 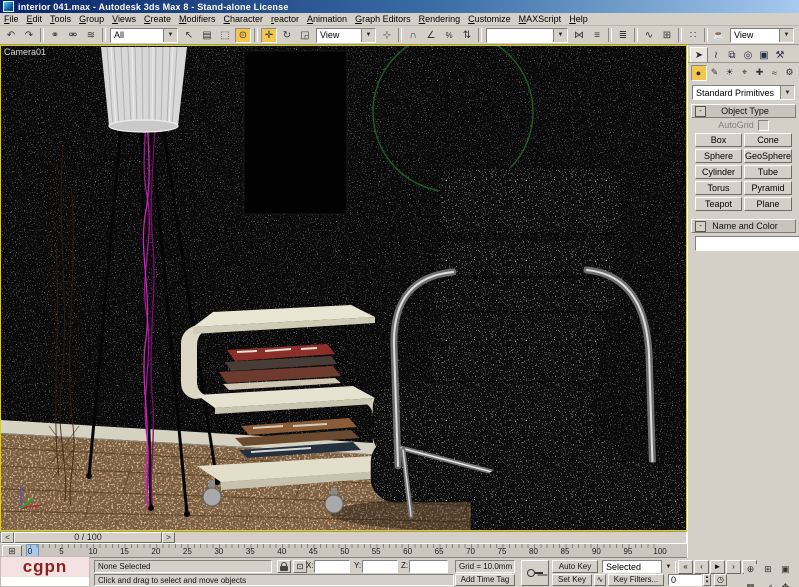 I want to click on menu-item: Modifiers, so click(x=197, y=19).